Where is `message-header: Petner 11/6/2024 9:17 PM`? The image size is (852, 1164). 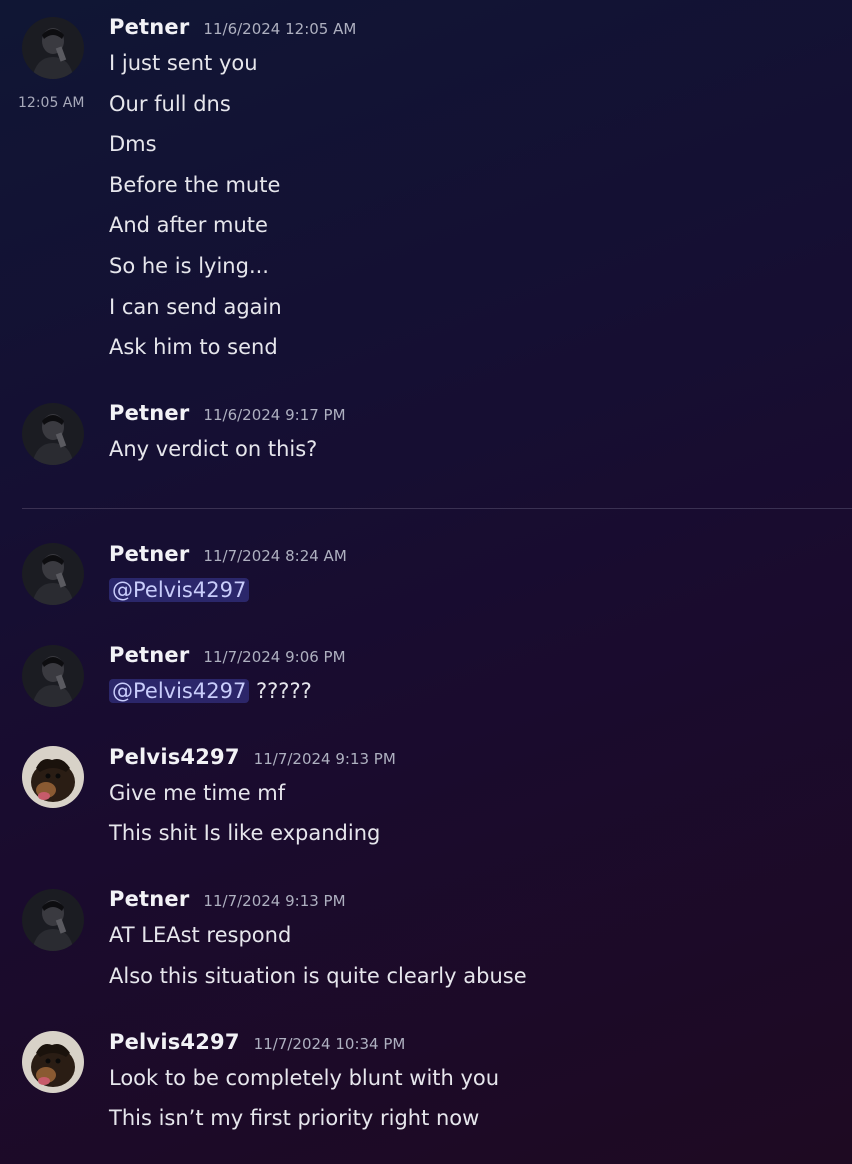 message-header: Petner 11/6/2024 9:17 PM is located at coordinates (227, 415).